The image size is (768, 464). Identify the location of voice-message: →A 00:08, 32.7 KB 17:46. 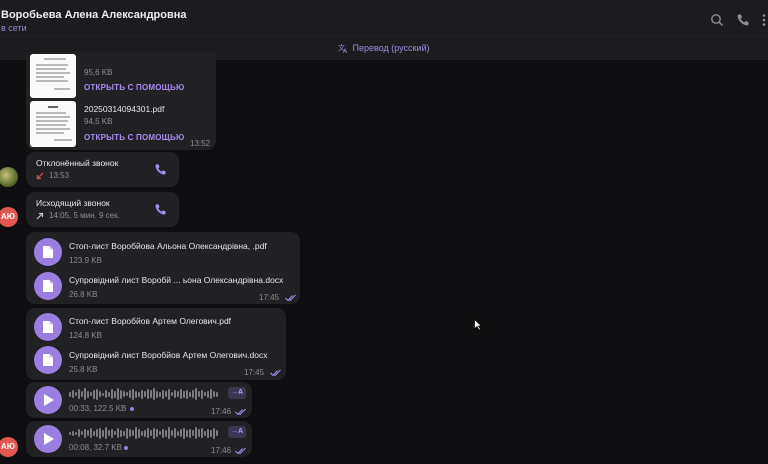
(139, 439).